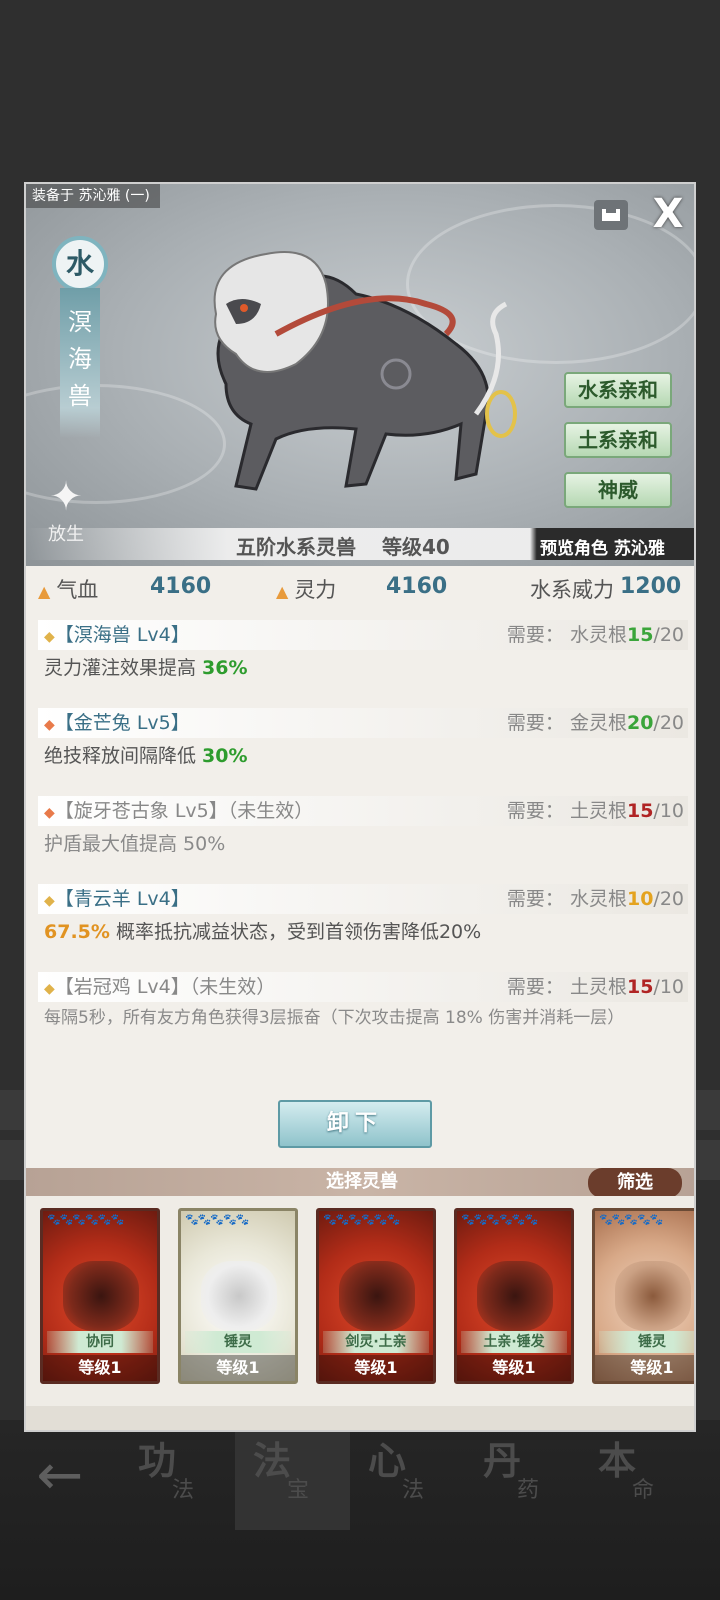 The height and width of the screenshot is (1600, 720). I want to click on nav-tab-danyao: 丹 药, so click(522, 1475).